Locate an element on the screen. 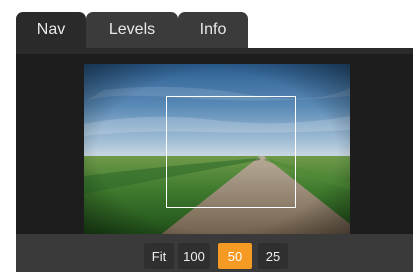 Image resolution: width=419 pixels, height=272 pixels. tab-info: Info is located at coordinates (213, 30).